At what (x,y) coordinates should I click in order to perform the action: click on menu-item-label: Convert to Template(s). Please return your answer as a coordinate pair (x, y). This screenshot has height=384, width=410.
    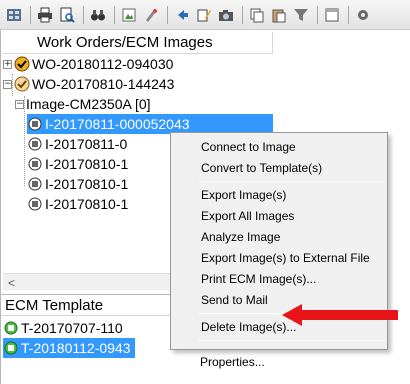
    Looking at the image, I should click on (262, 168).